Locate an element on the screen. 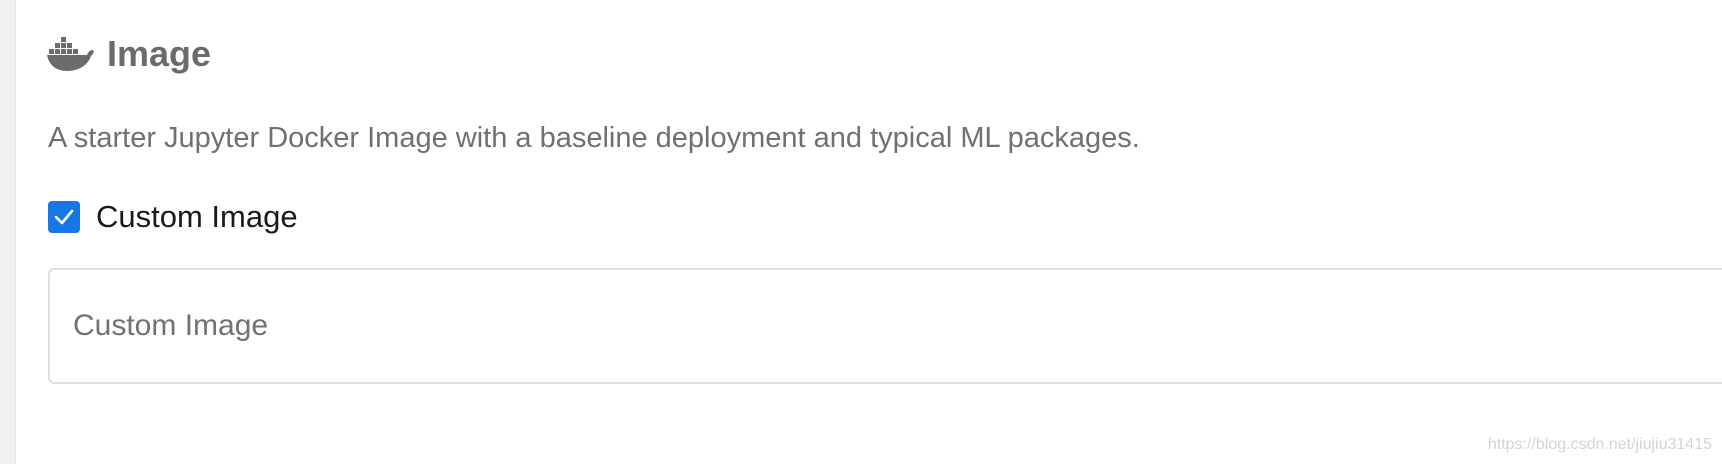 The width and height of the screenshot is (1722, 464). custom-image-checkbox is located at coordinates (64, 217).